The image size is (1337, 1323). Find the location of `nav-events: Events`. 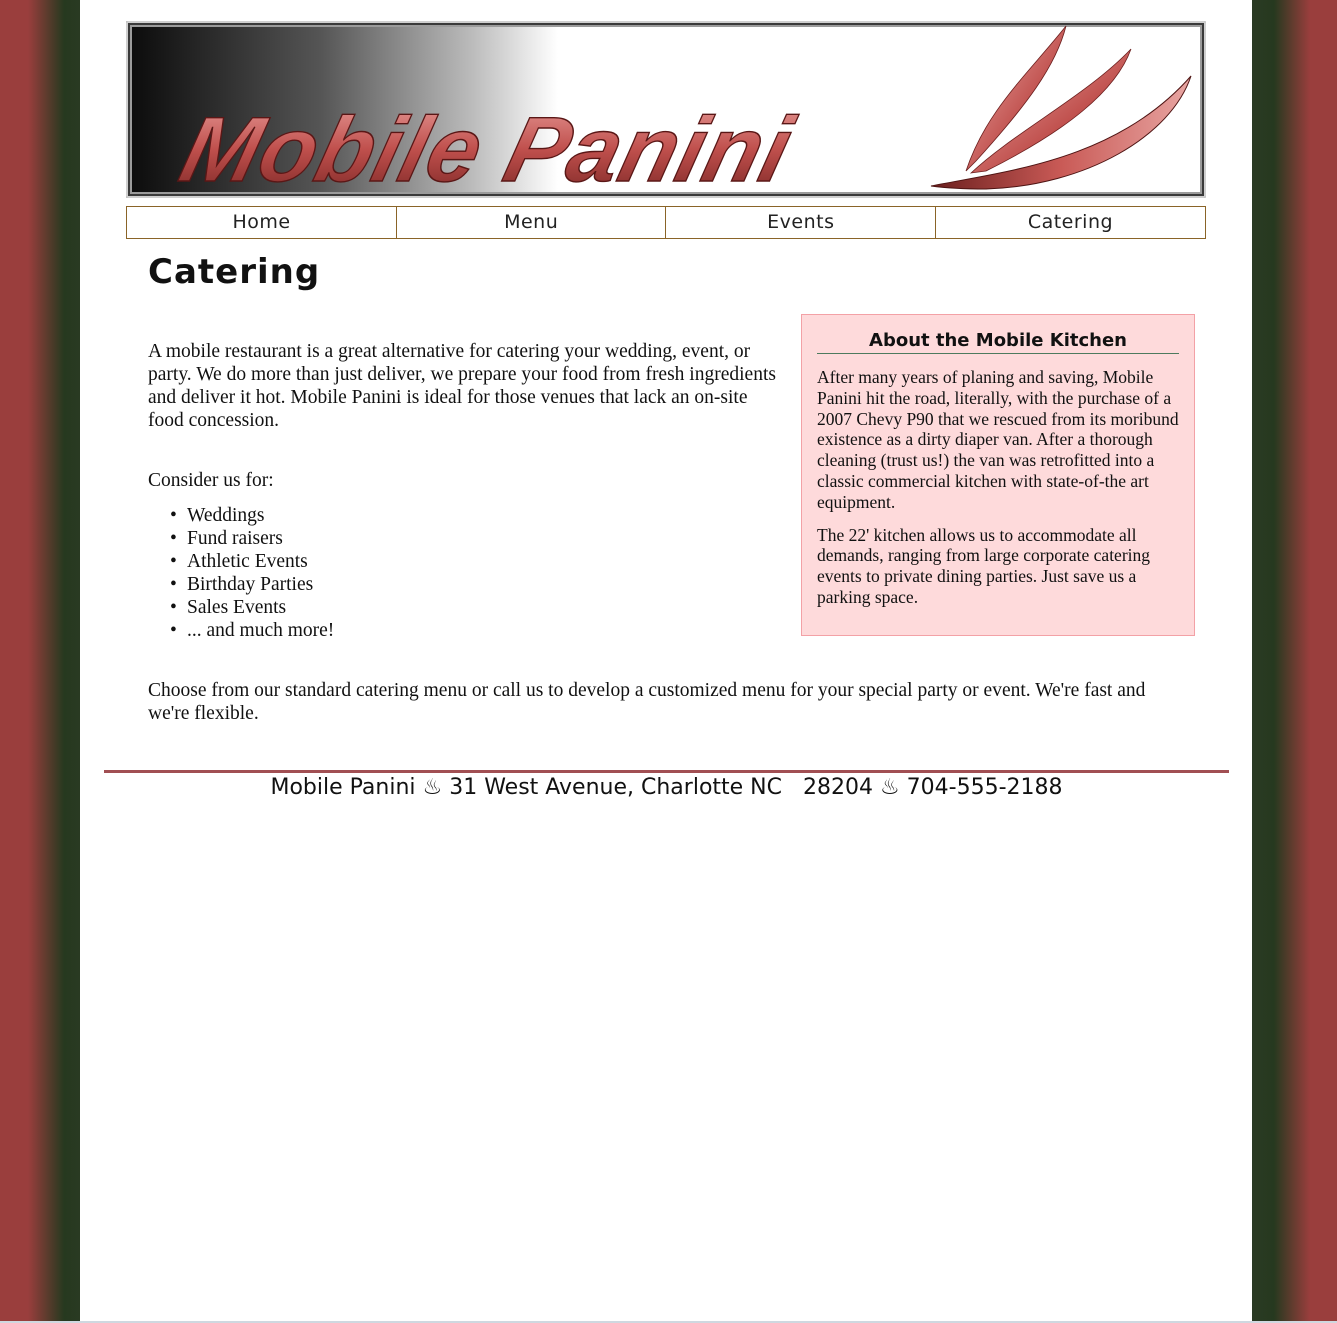

nav-events: Events is located at coordinates (801, 222).